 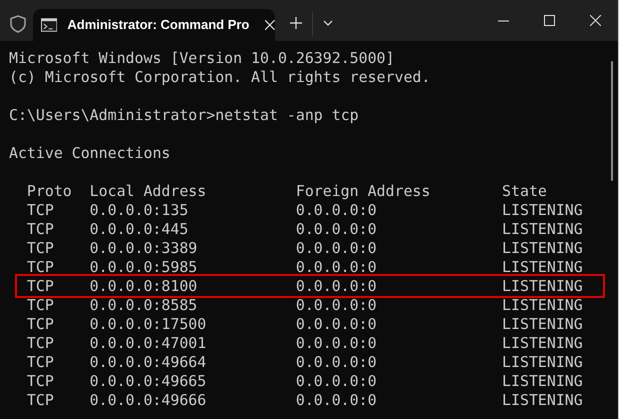 What do you see at coordinates (149, 400) in the screenshot?
I see `table-cell-text: 0.0.0.0:49666` at bounding box center [149, 400].